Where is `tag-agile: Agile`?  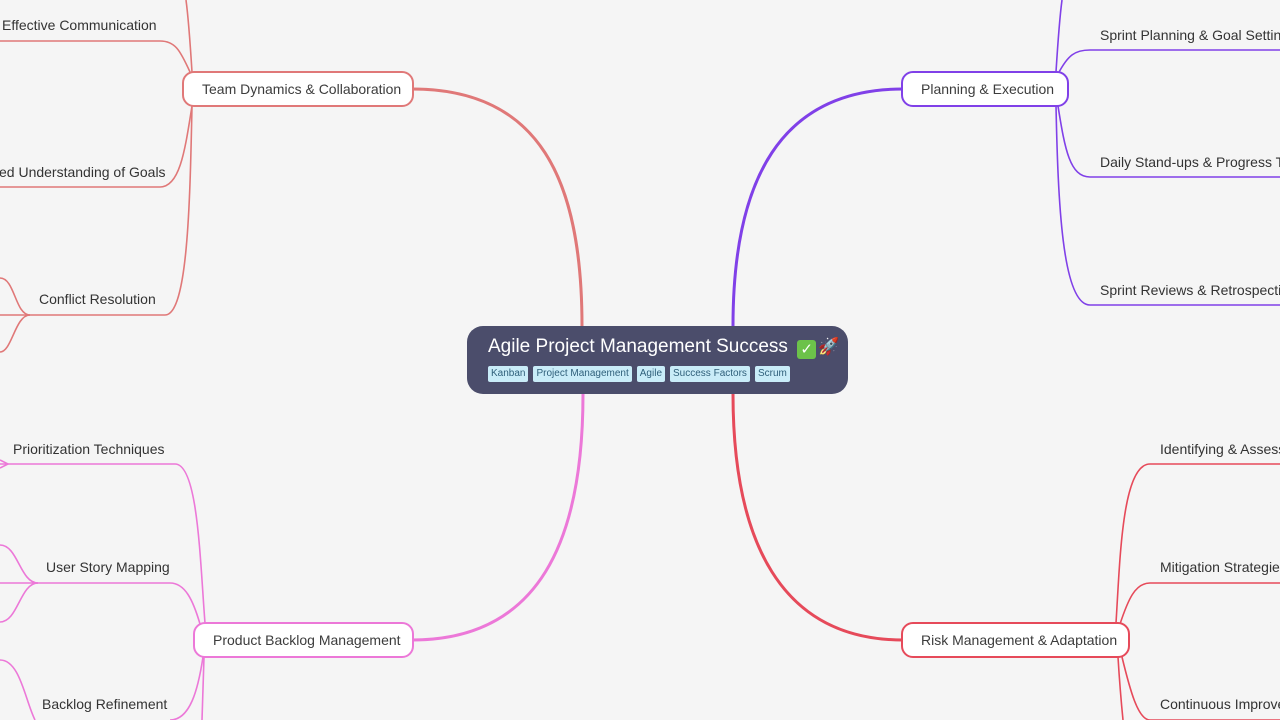 tag-agile: Agile is located at coordinates (651, 374).